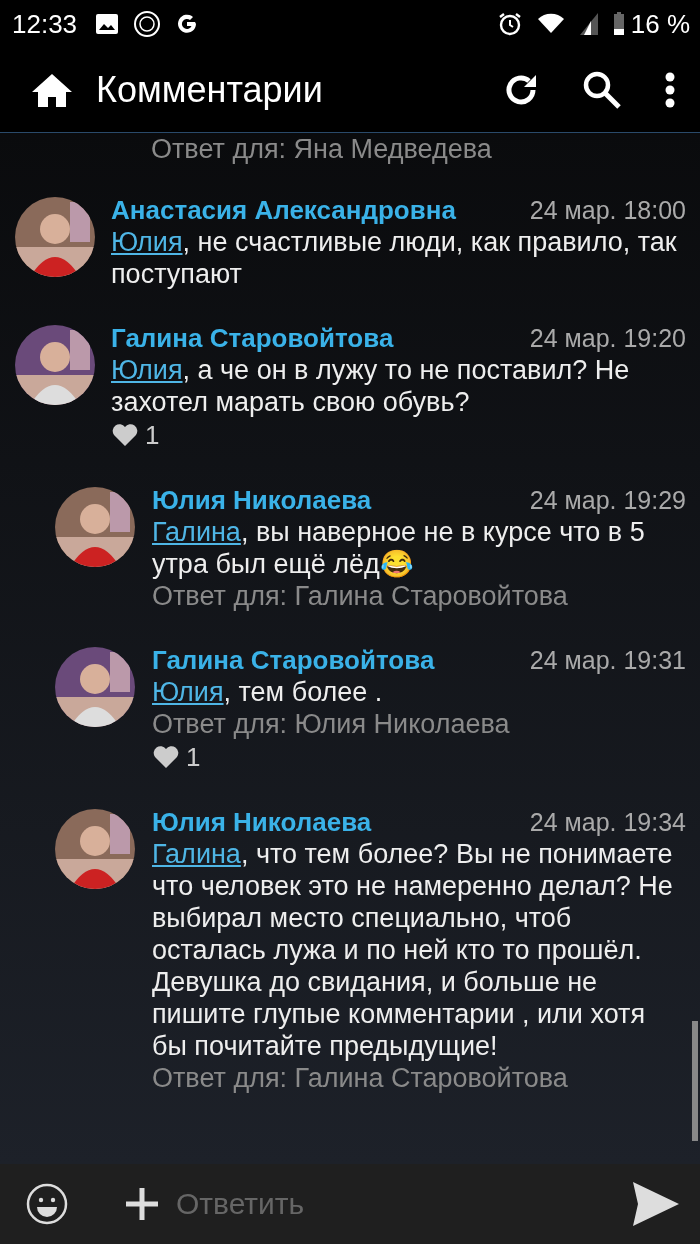 This screenshot has width=700, height=1244. What do you see at coordinates (210, 90) in the screenshot?
I see `screen-title: Комментарии` at bounding box center [210, 90].